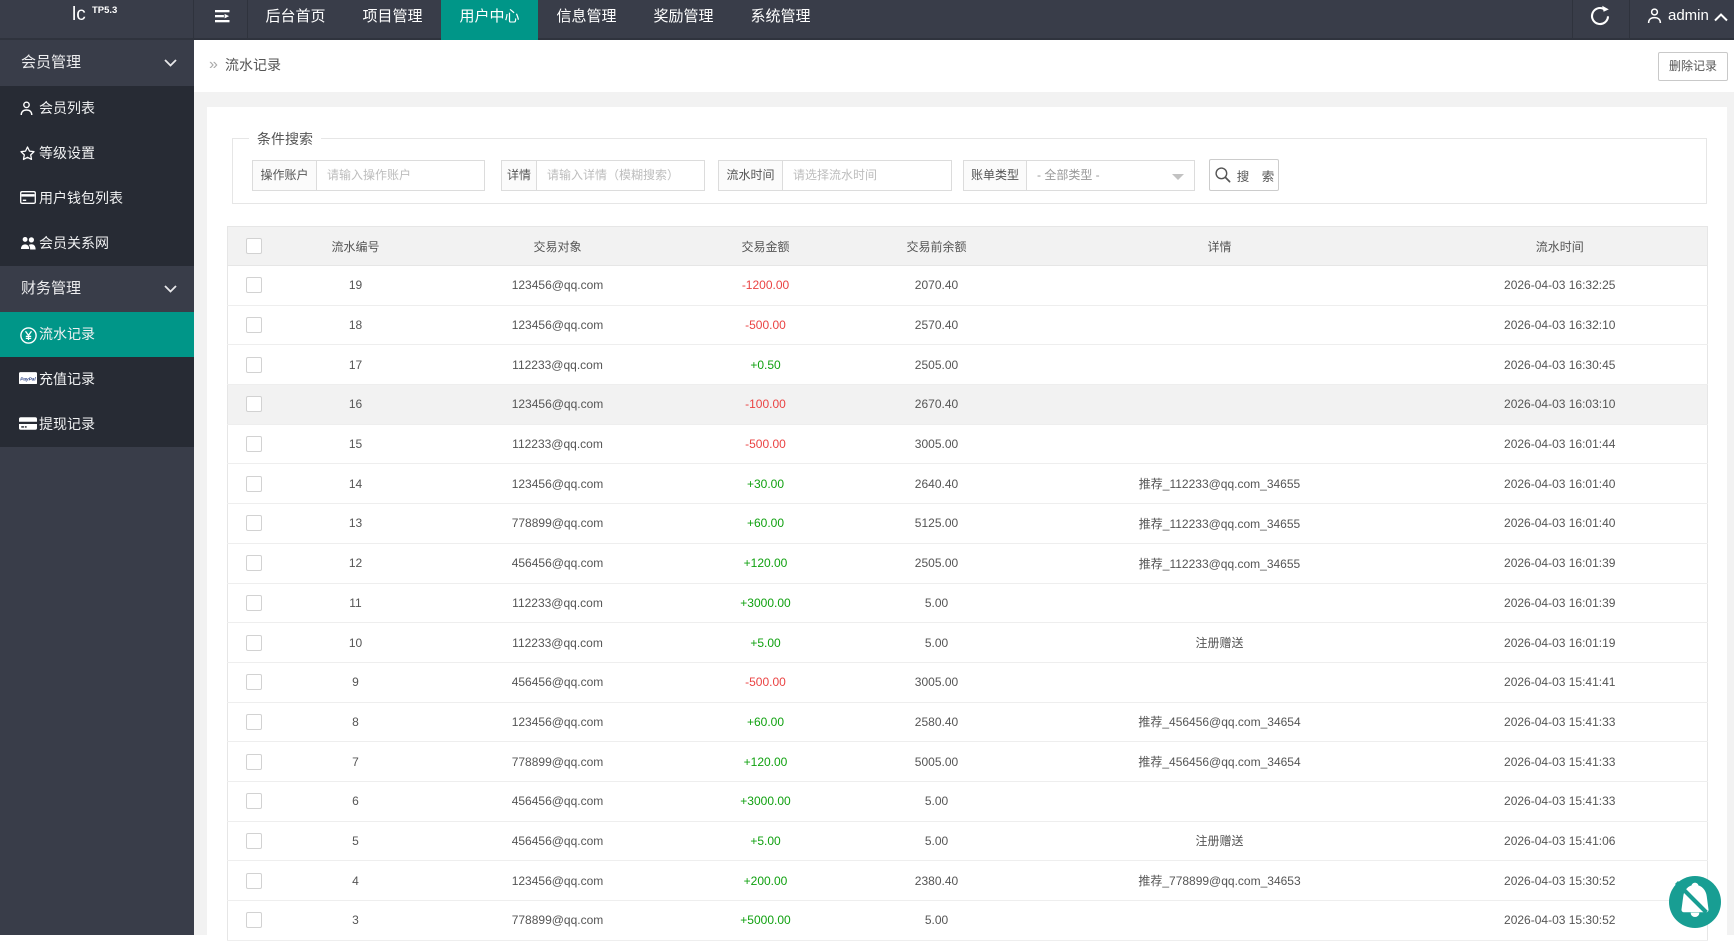 Image resolution: width=1734 pixels, height=950 pixels. I want to click on svg-text: PayPal, so click(28, 379).